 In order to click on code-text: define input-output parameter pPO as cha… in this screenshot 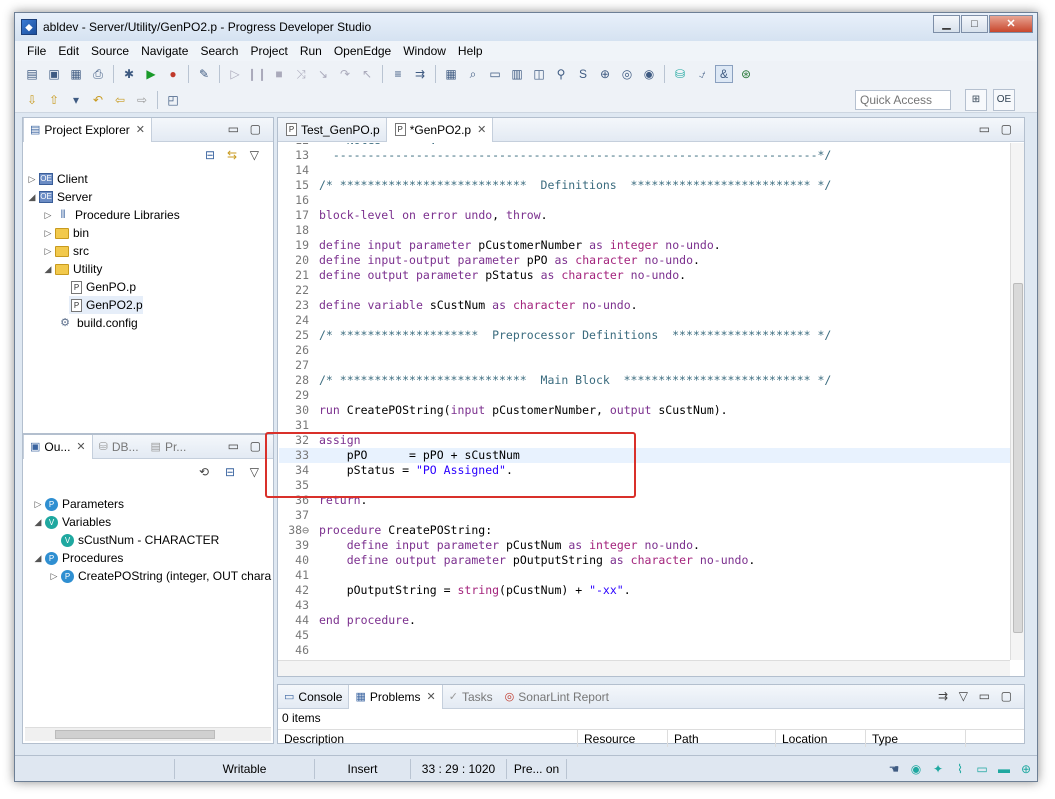, I will do `click(509, 260)`.